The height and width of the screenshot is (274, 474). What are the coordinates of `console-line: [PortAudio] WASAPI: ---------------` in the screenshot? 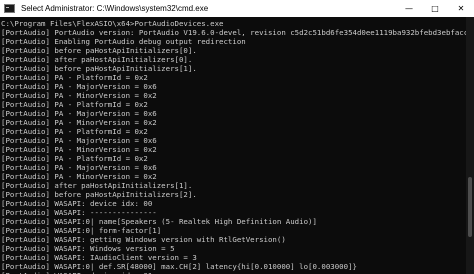 It's located at (79, 212).